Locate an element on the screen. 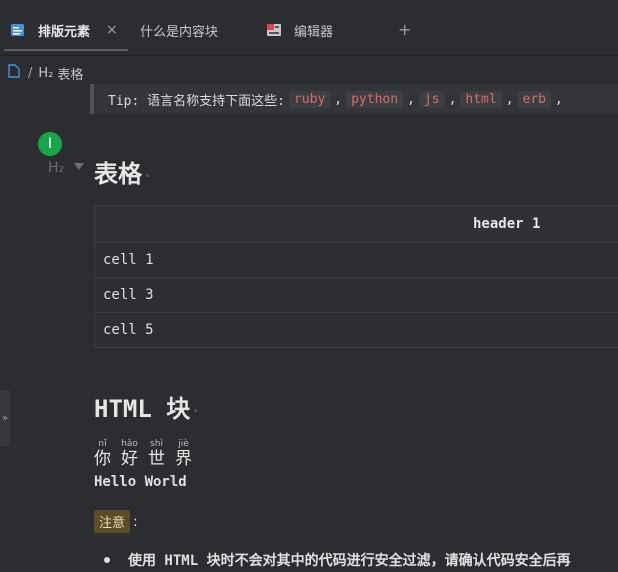 The image size is (618, 572). html-heading: HTML 块· is located at coordinates (147, 406).